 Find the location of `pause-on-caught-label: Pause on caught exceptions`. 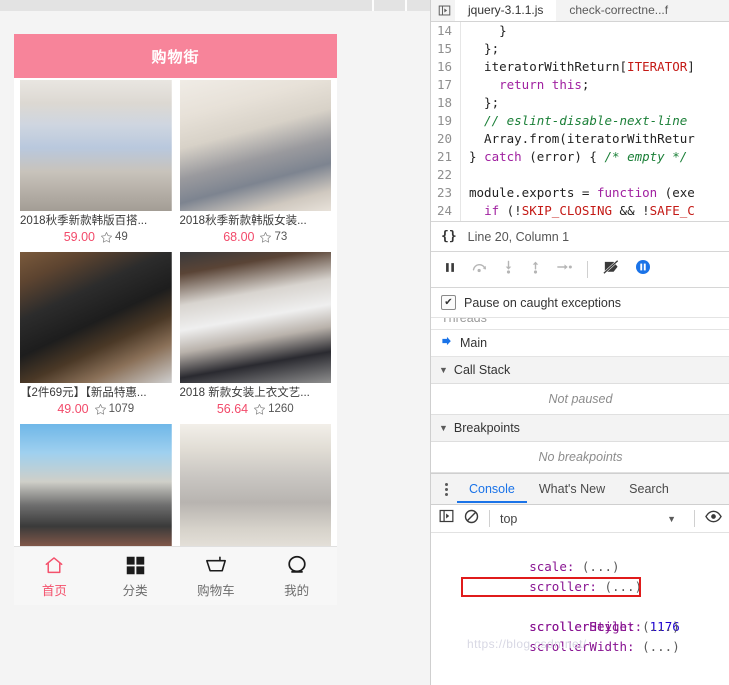

pause-on-caught-label: Pause on caught exceptions is located at coordinates (543, 302).